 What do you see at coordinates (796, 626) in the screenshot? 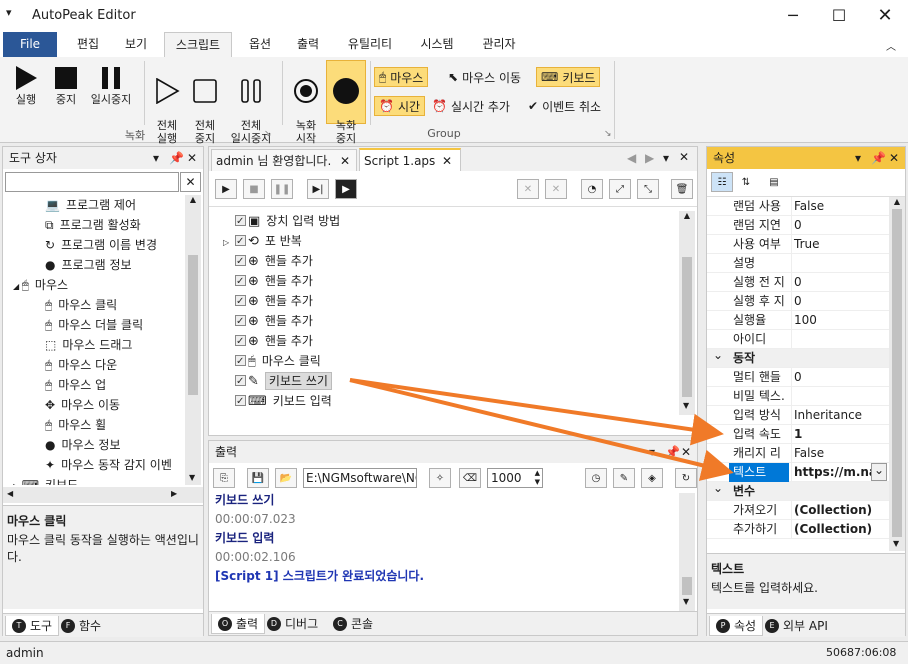
I see `tab-external-api: E 외부 API` at bounding box center [796, 626].